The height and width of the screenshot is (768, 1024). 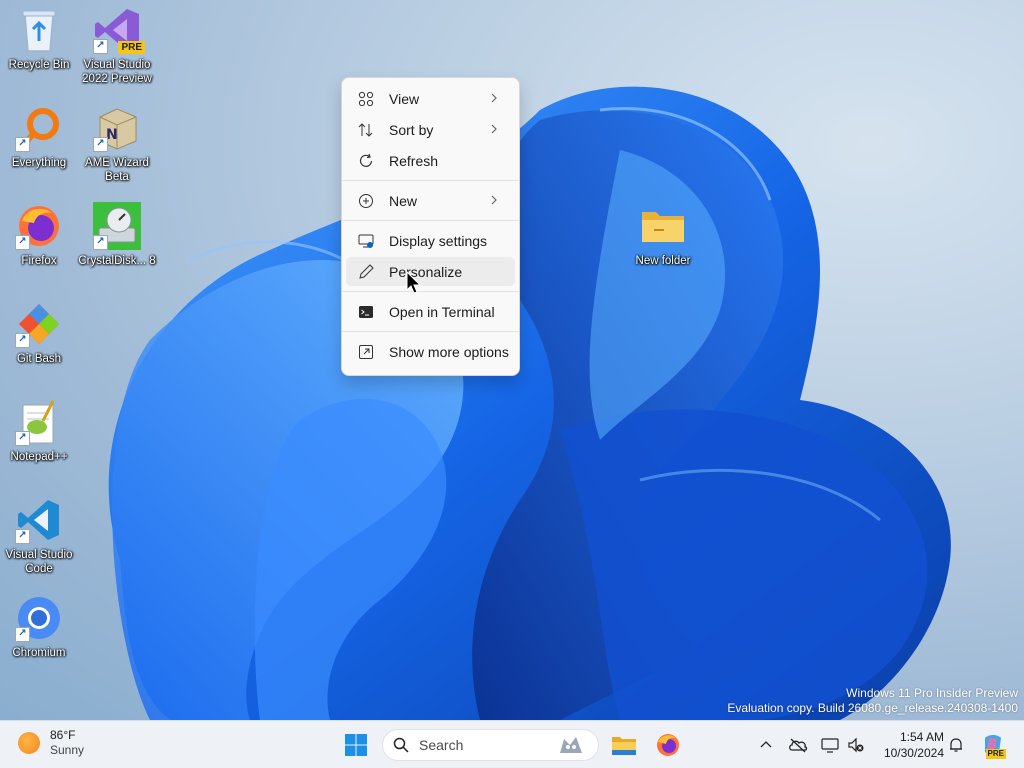 I want to click on weather-temperature: 86°F, so click(x=63, y=735).